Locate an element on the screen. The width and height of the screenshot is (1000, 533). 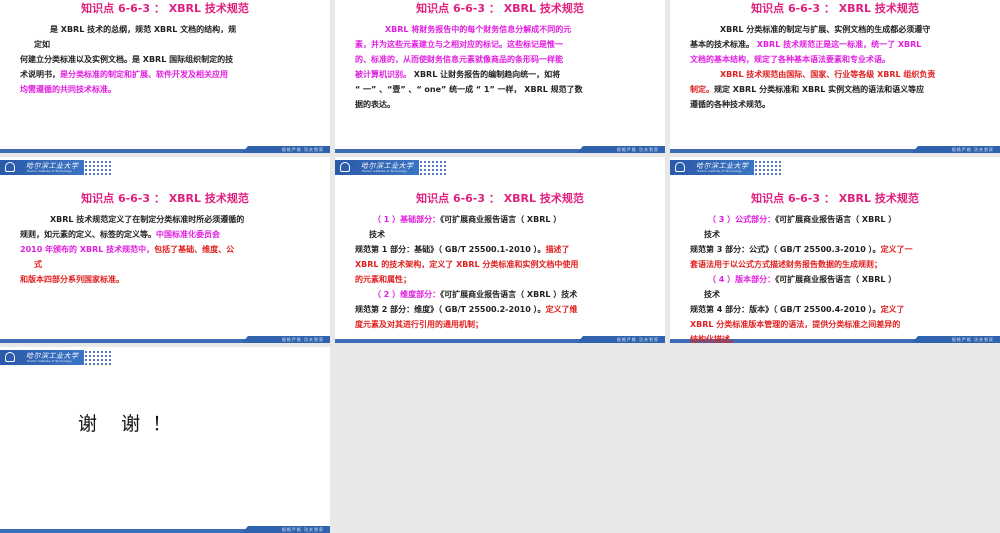
text-line: 式 is located at coordinates (170, 264).